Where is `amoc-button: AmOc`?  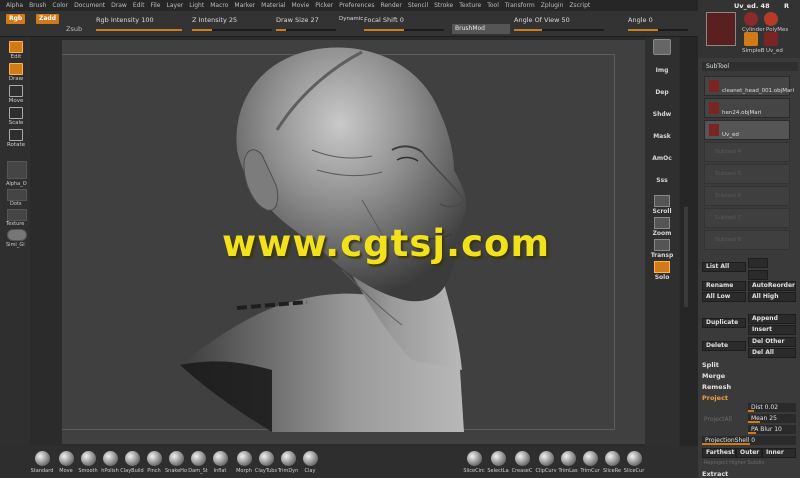
amoc-button: AmOc is located at coordinates (662, 158).